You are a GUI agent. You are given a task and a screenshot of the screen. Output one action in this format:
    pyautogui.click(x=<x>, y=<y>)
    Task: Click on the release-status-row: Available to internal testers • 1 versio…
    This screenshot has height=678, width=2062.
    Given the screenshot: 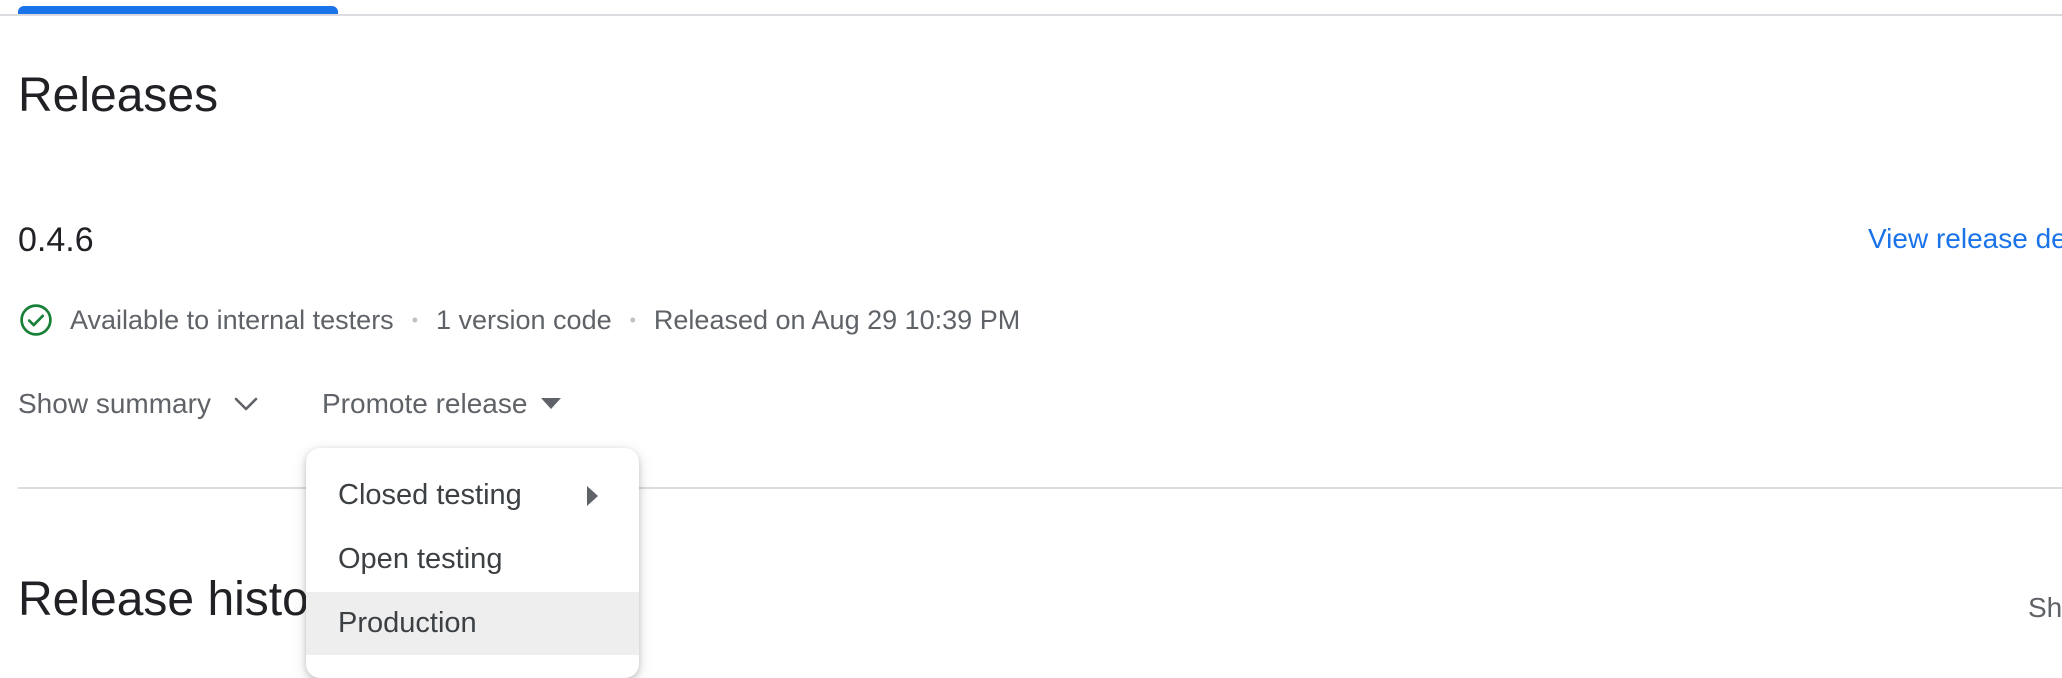 What is the action you would take?
    pyautogui.click(x=519, y=320)
    